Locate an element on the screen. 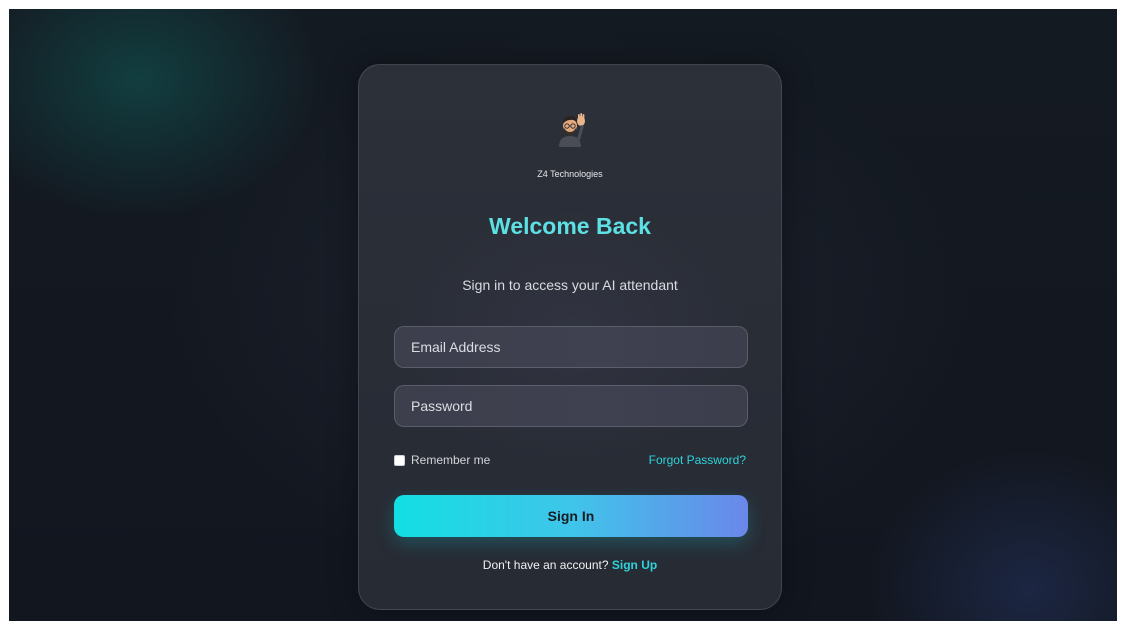  signup-prompt-text: Don't have an account? is located at coordinates (545, 565).